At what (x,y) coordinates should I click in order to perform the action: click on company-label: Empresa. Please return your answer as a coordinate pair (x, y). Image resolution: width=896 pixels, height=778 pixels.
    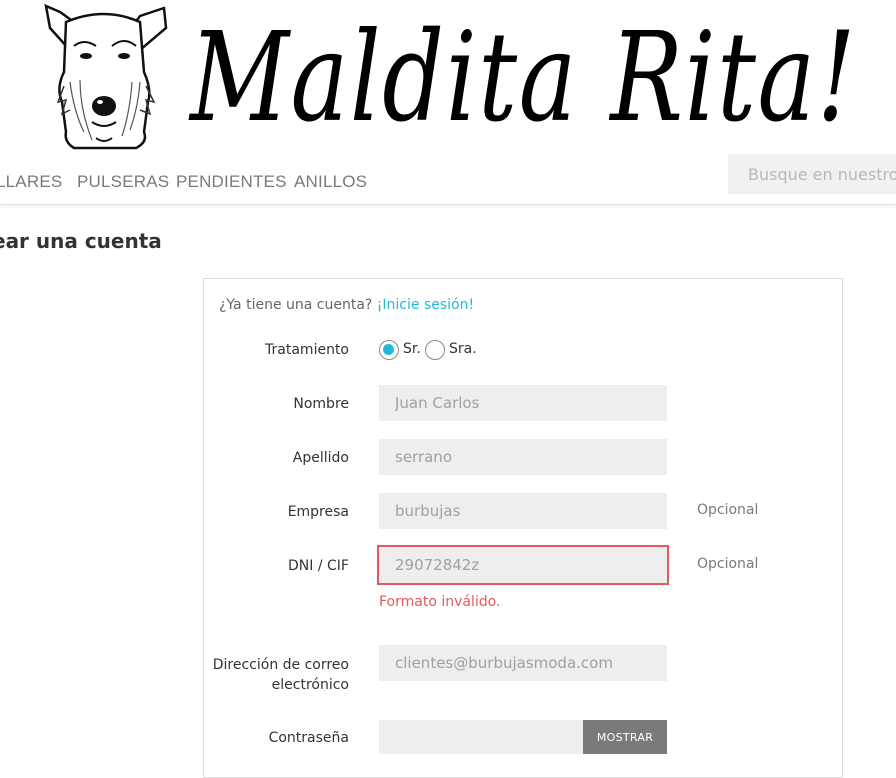
    Looking at the image, I should click on (318, 512).